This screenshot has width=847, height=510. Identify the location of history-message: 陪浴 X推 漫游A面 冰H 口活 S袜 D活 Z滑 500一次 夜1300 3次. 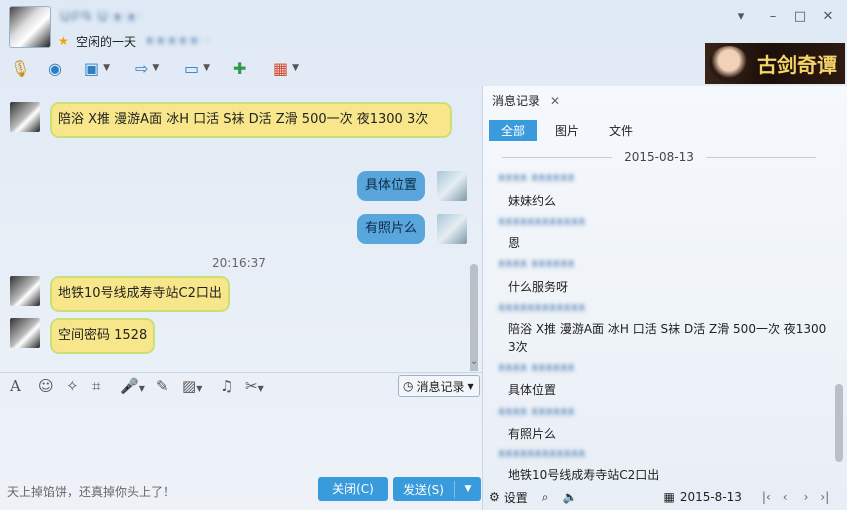
(667, 338).